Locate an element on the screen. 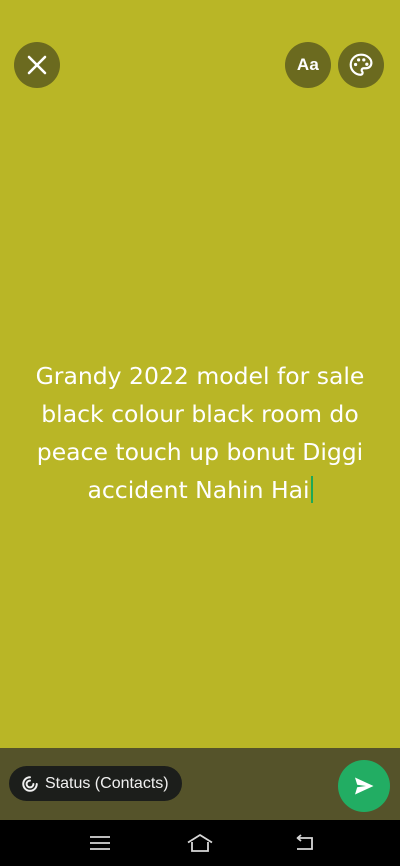 This screenshot has width=400, height=866. menu-icon is located at coordinates (100, 843).